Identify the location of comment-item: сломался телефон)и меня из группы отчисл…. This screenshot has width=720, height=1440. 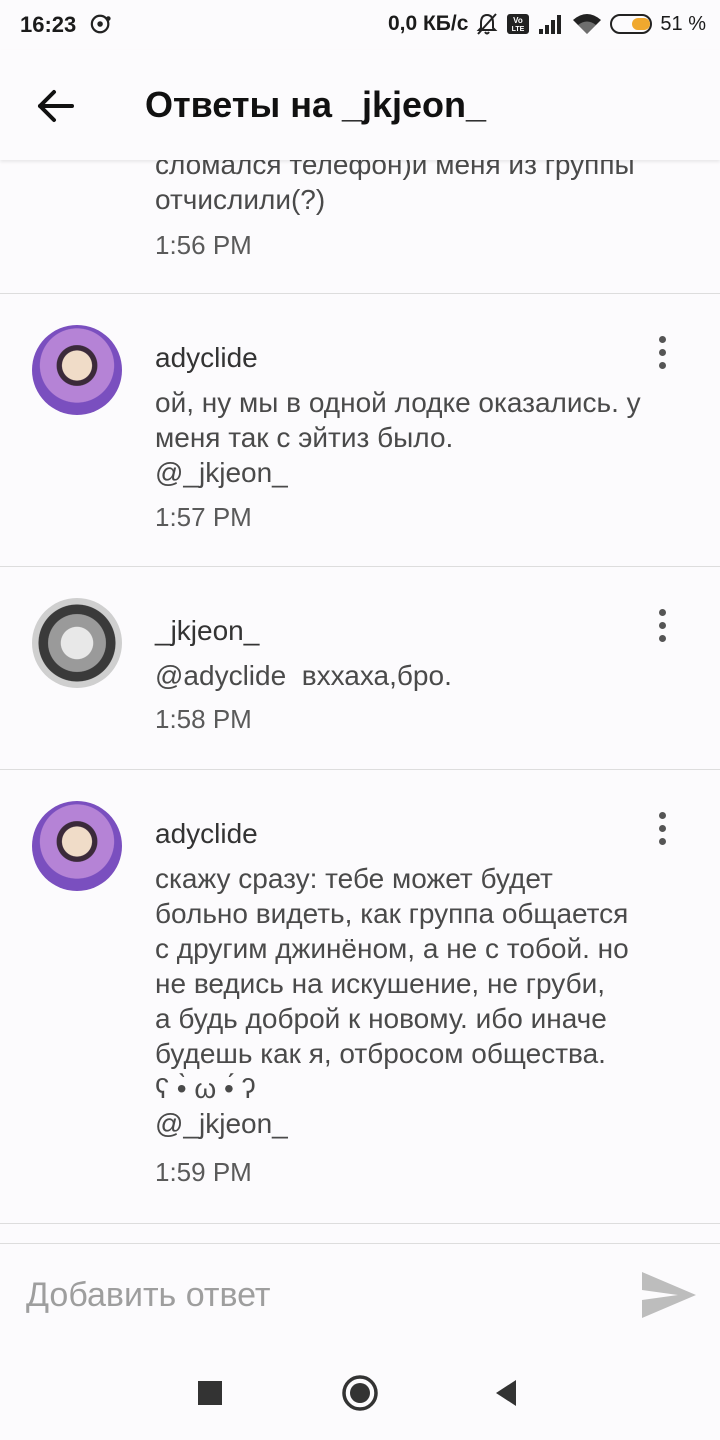
(360, 227).